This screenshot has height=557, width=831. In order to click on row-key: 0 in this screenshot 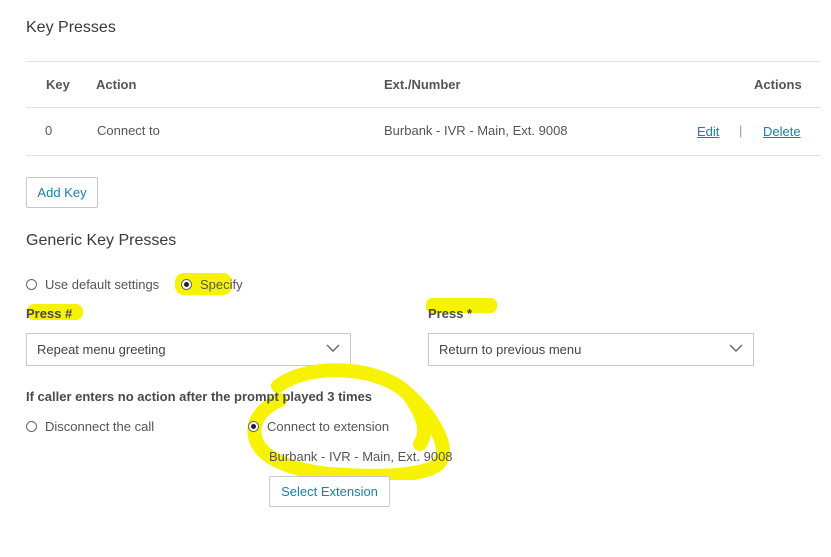, I will do `click(49, 130)`.